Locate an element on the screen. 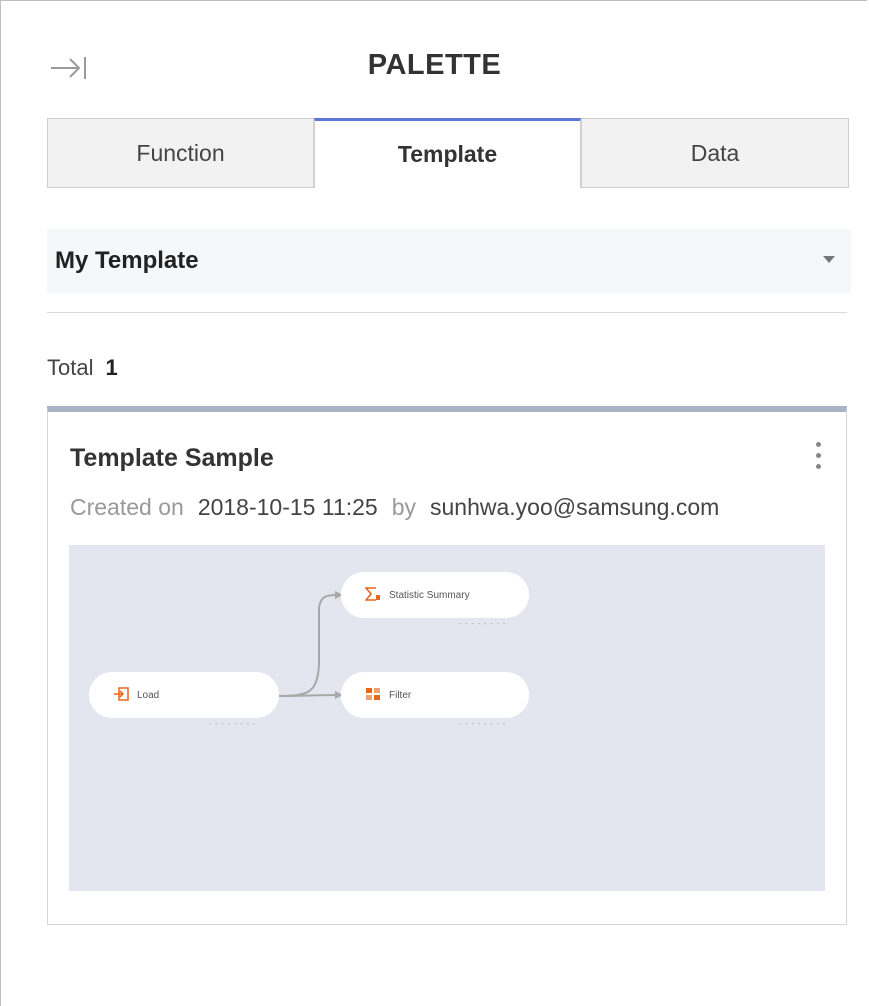  tab-data: Data is located at coordinates (715, 153).